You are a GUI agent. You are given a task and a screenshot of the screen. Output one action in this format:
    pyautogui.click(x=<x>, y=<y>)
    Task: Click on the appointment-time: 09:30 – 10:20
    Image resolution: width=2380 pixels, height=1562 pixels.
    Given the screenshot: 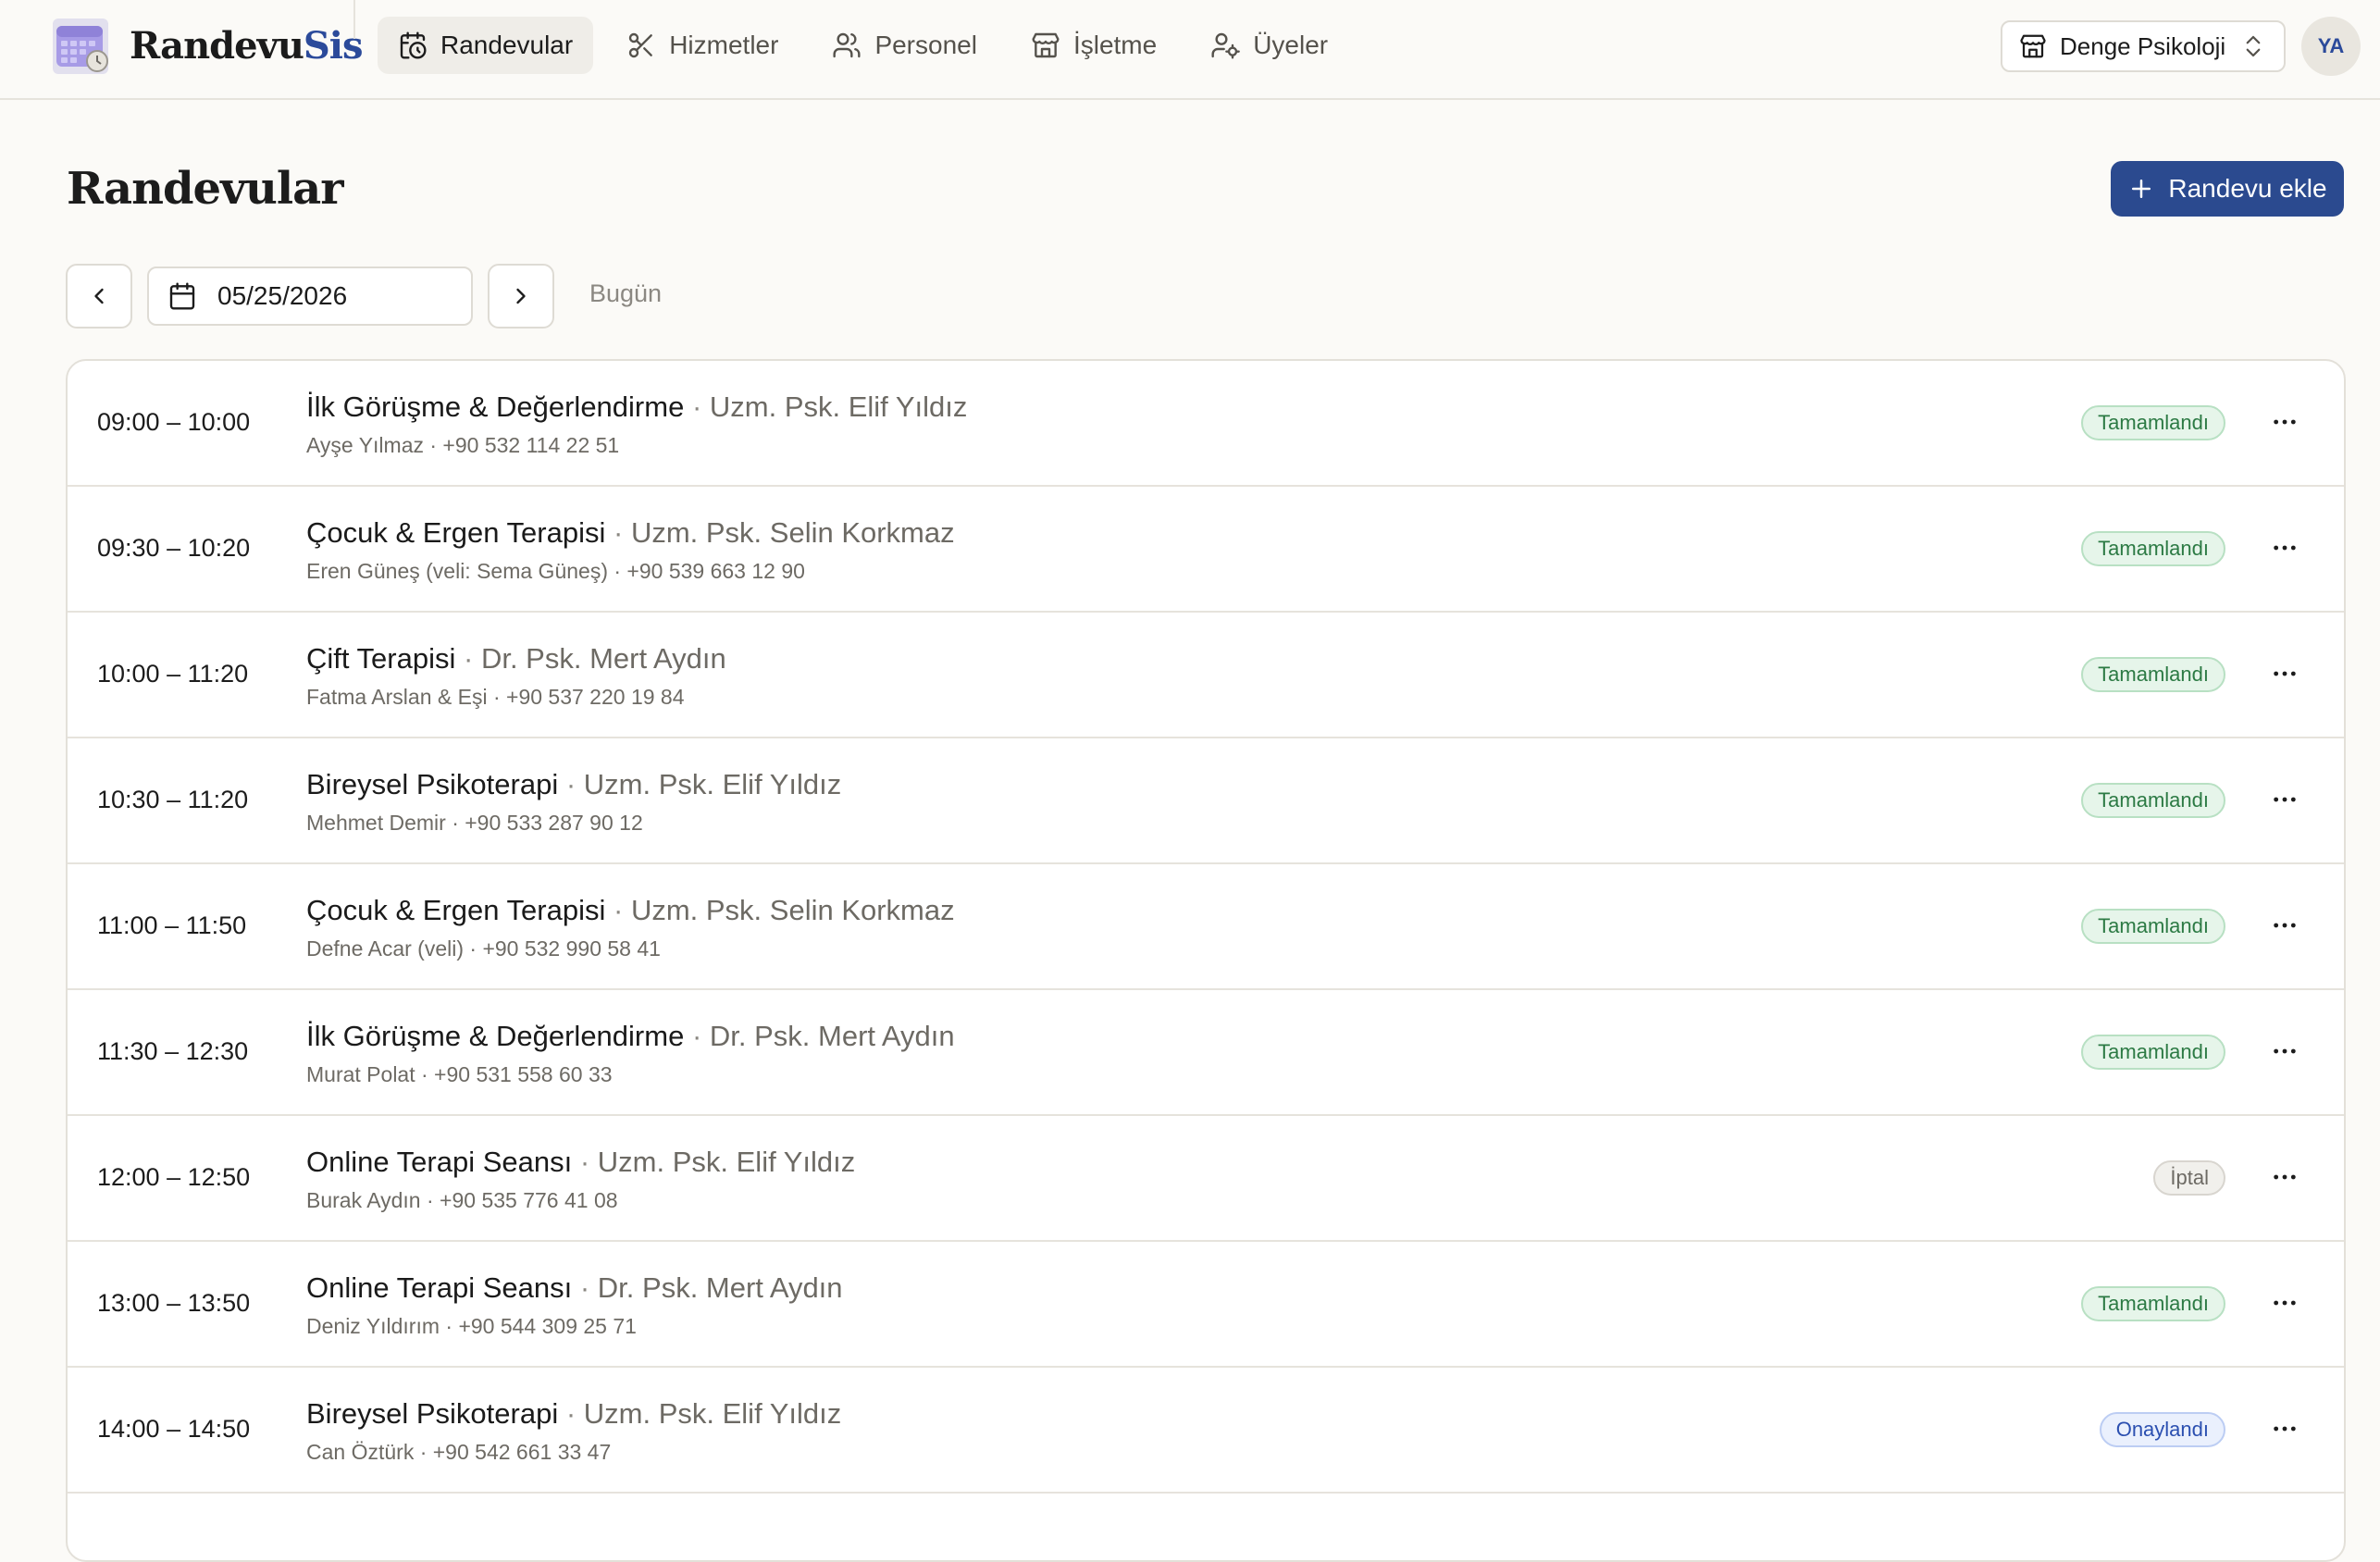 What is the action you would take?
    pyautogui.click(x=174, y=548)
    